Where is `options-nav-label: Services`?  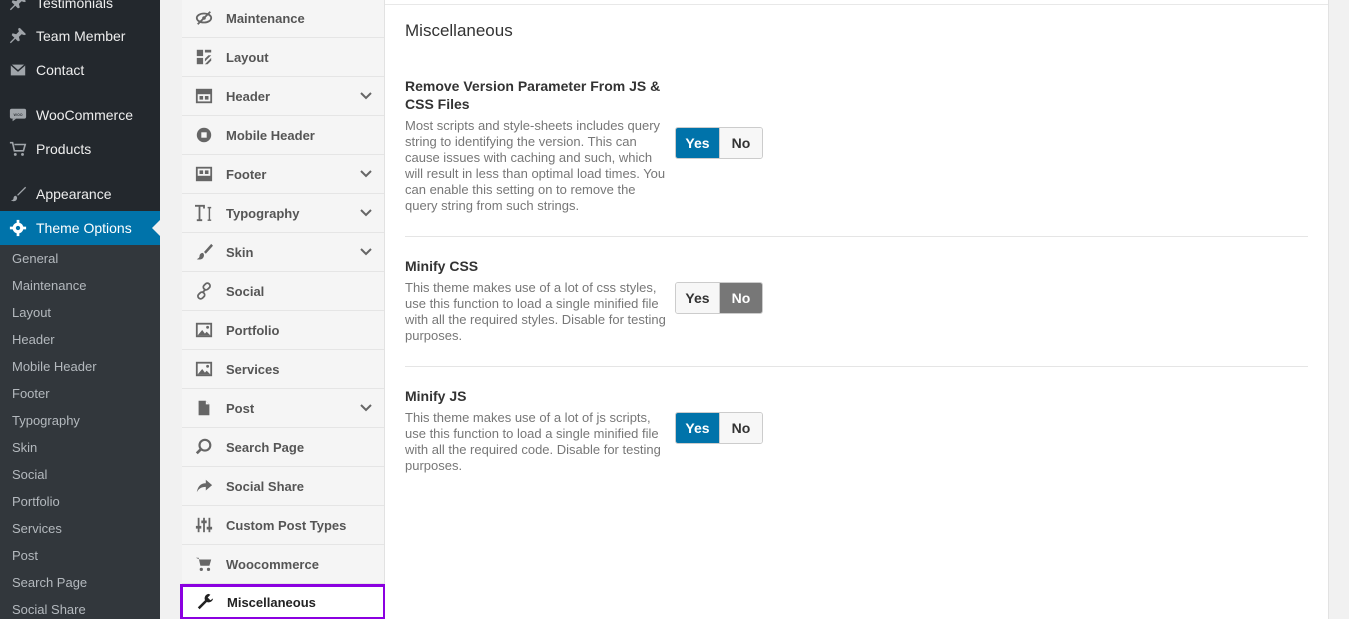
options-nav-label: Services is located at coordinates (253, 369).